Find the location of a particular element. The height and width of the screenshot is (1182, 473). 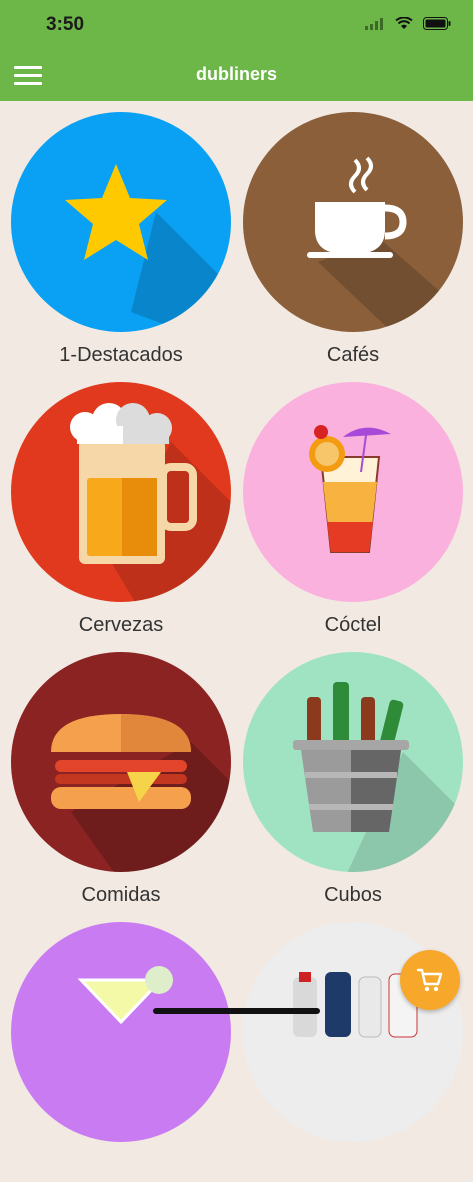

app-title: dubliners is located at coordinates (236, 74).